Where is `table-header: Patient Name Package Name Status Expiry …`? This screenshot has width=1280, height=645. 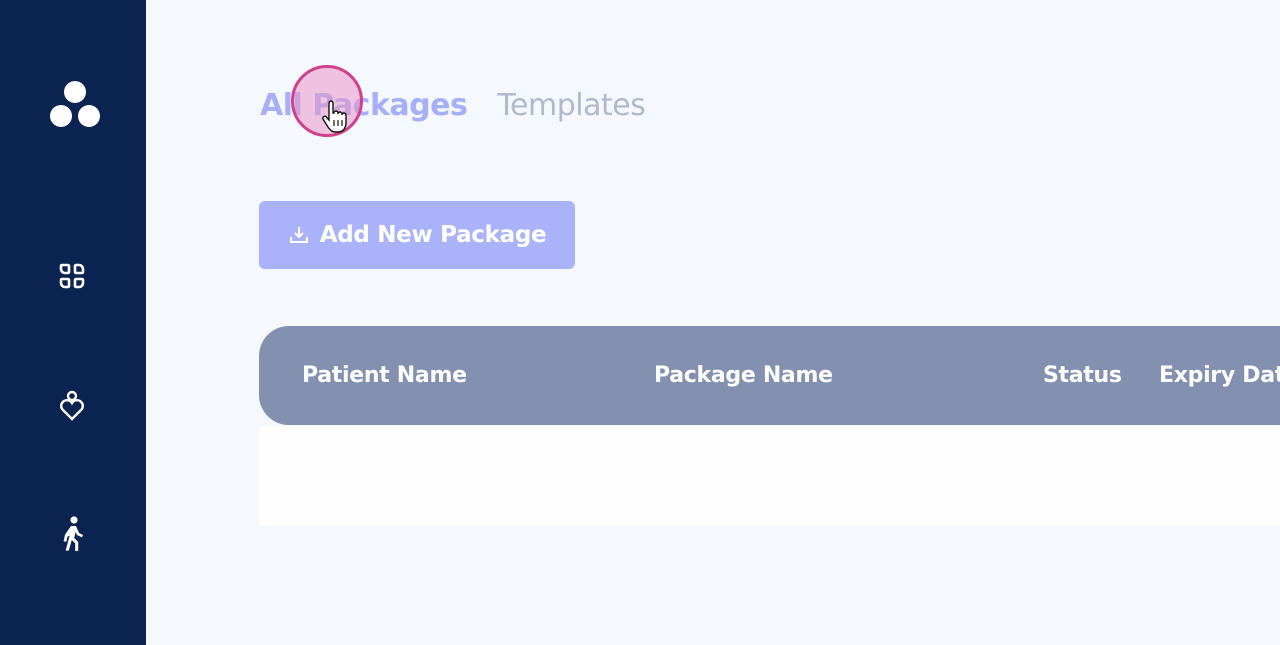
table-header: Patient Name Package Name Status Expiry … is located at coordinates (769, 375).